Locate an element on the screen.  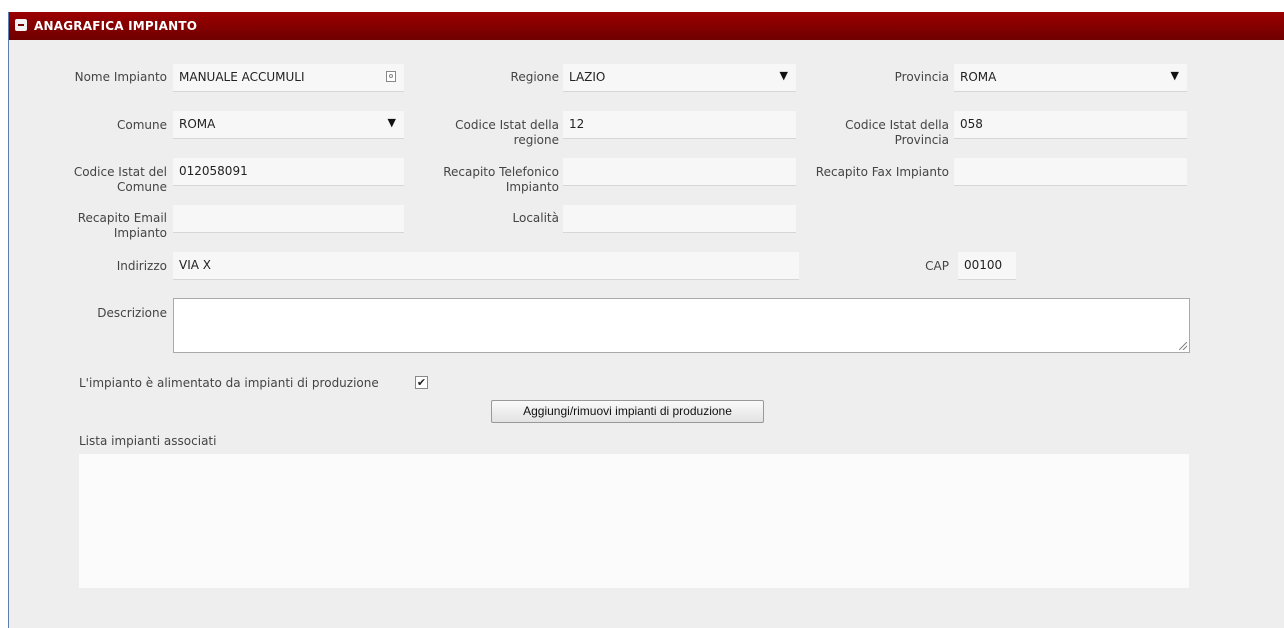
cap-value: 00100 is located at coordinates (983, 265).